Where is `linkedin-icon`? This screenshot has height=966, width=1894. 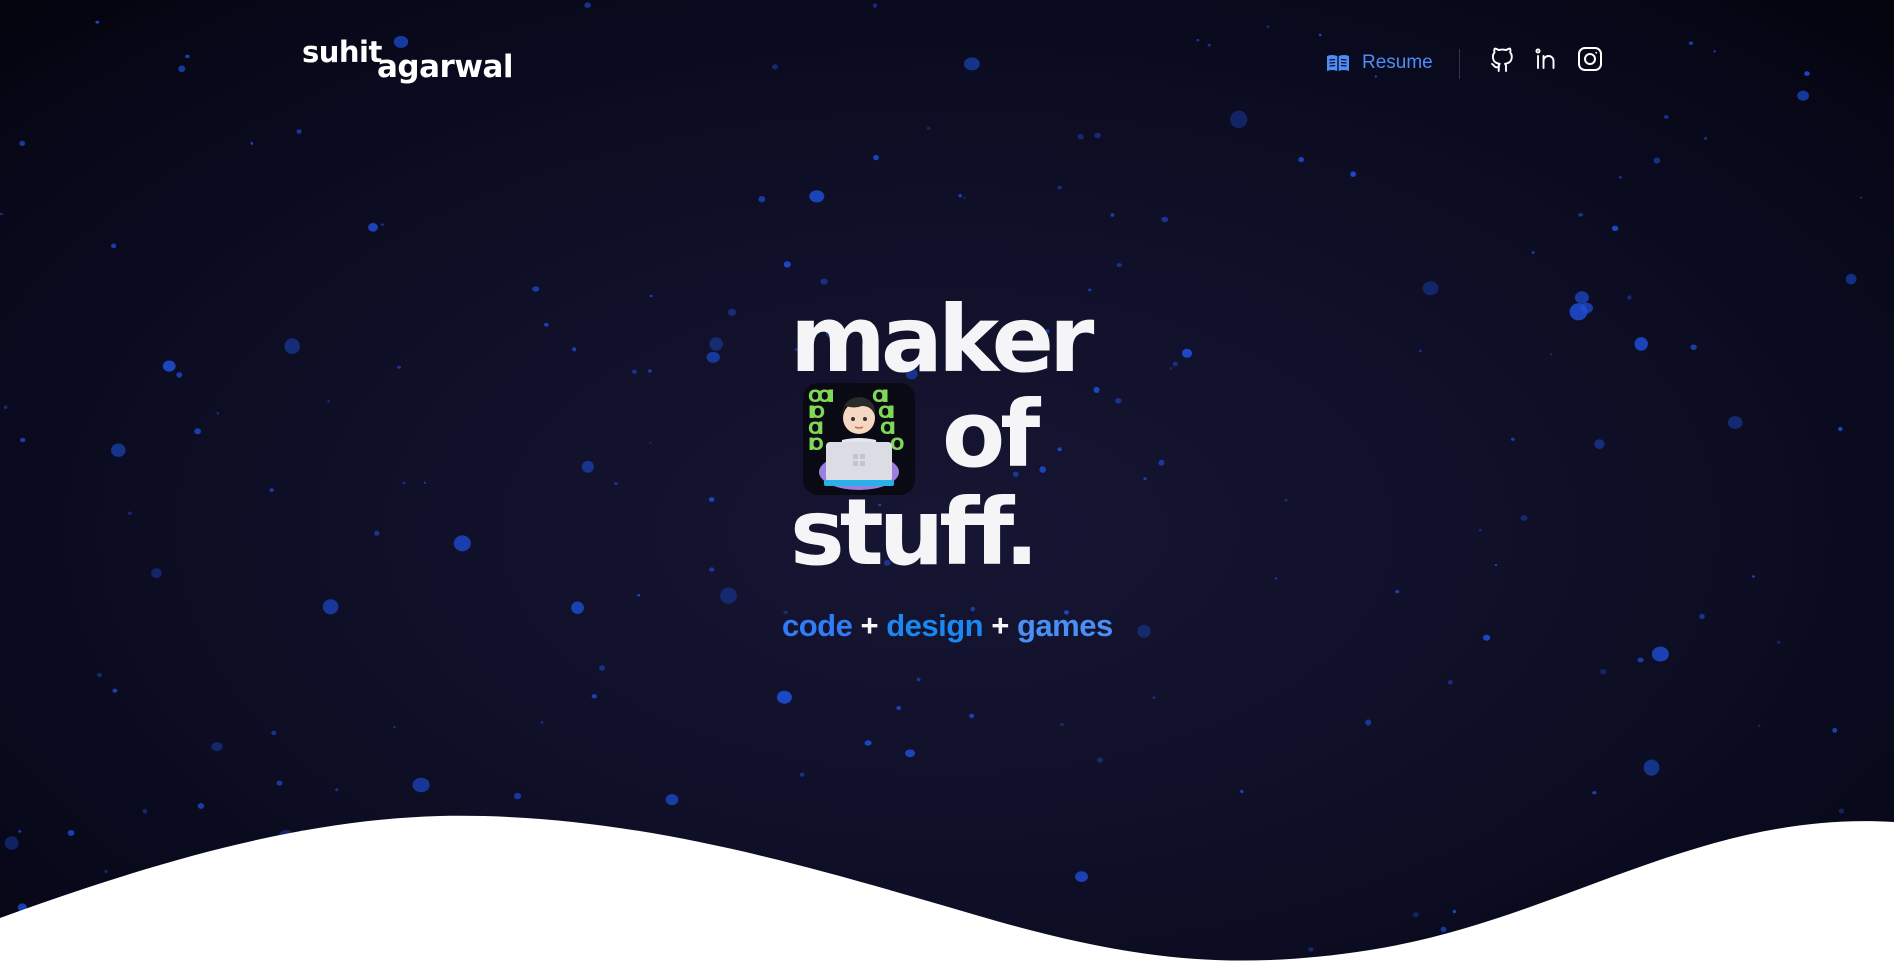 linkedin-icon is located at coordinates (1546, 61).